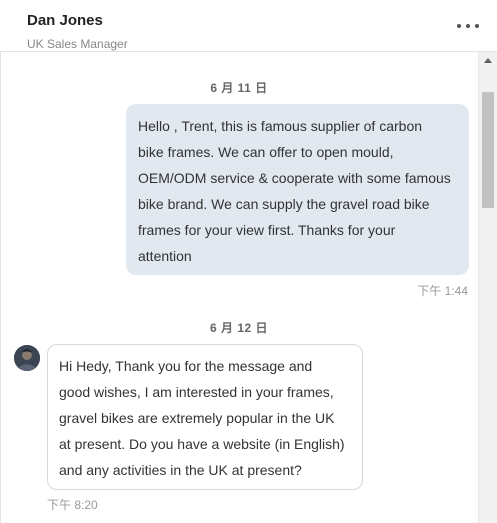 This screenshot has height=523, width=497. What do you see at coordinates (180, 470) in the screenshot?
I see `message-line: and any activities in the UK at present?` at bounding box center [180, 470].